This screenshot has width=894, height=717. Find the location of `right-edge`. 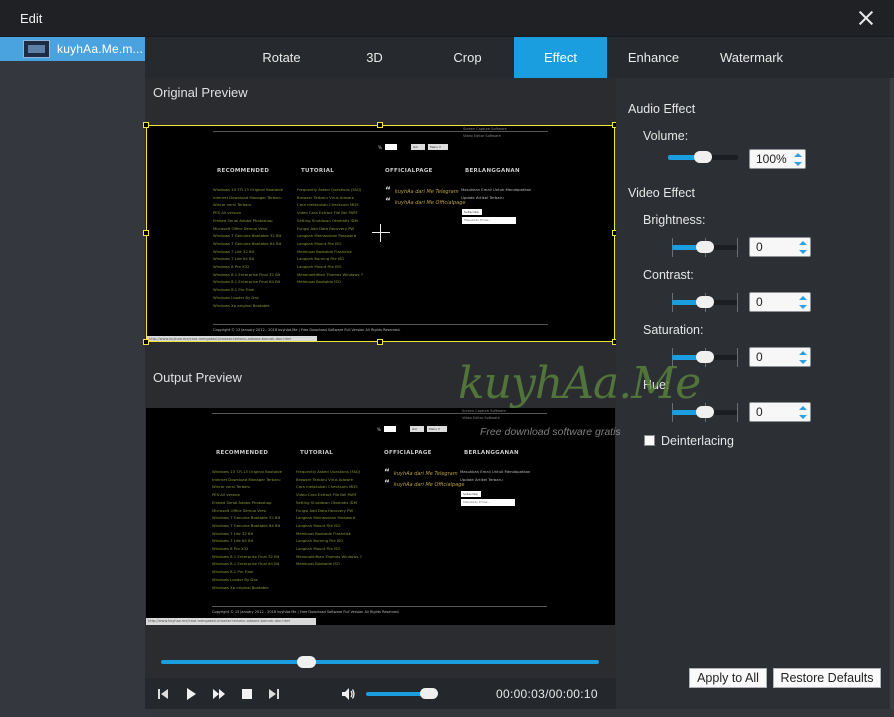

right-edge is located at coordinates (892, 393).